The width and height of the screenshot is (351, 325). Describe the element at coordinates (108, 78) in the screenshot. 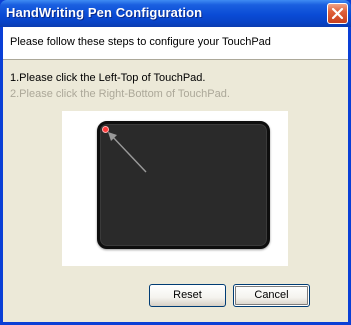

I see `step-1-text: 1.Please click the Left-Top of TouchPad.` at that location.